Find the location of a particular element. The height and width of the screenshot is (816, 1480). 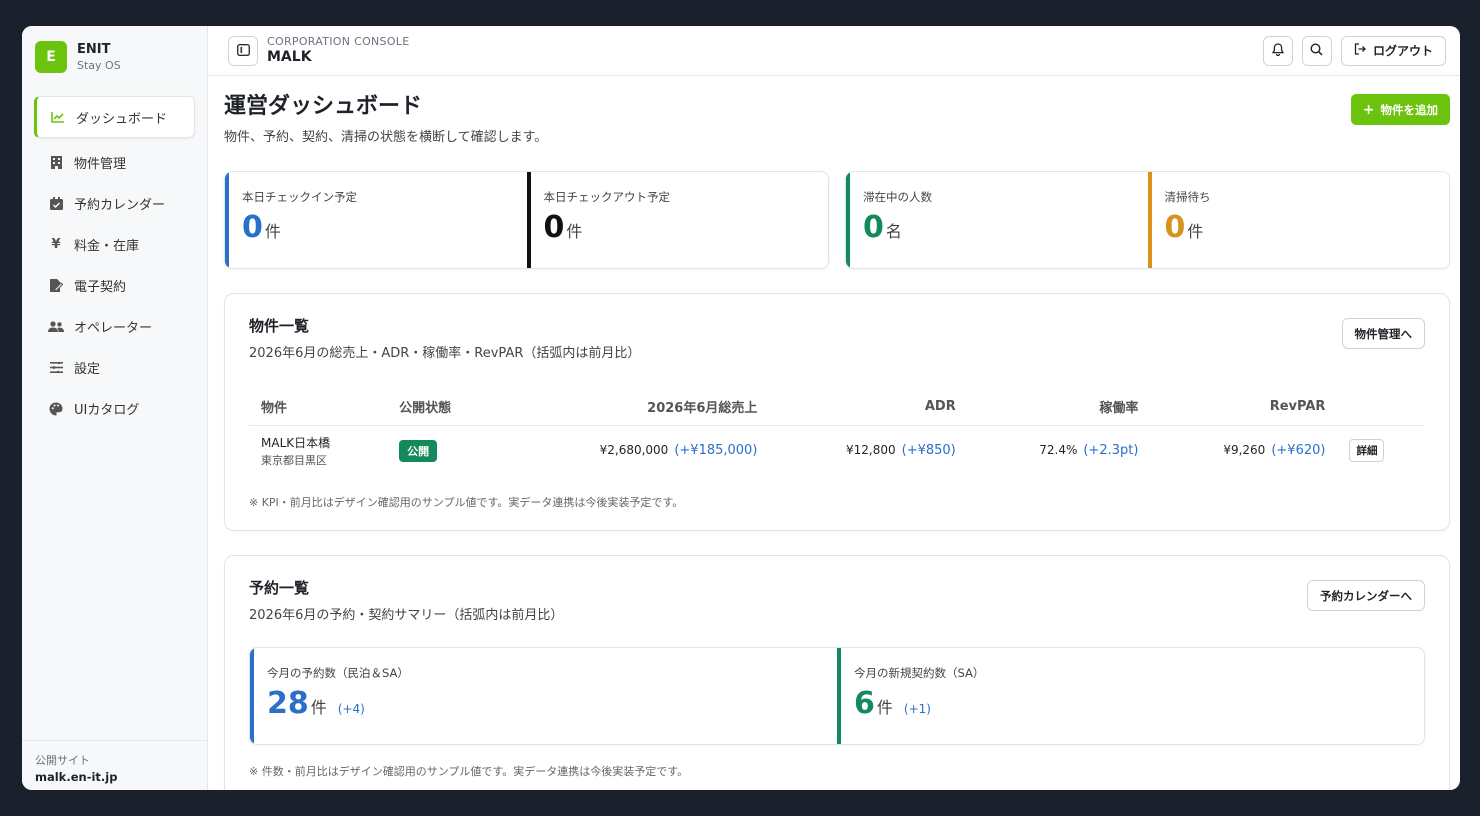

palette-icon is located at coordinates (56, 409).